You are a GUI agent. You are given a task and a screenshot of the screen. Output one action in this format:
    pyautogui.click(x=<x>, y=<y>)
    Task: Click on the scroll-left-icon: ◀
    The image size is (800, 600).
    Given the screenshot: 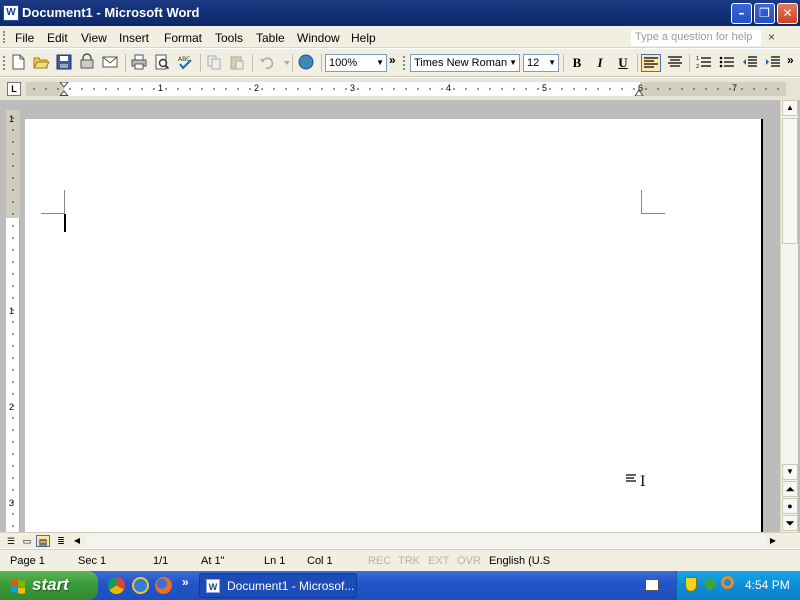 What is the action you would take?
    pyautogui.click(x=77, y=541)
    